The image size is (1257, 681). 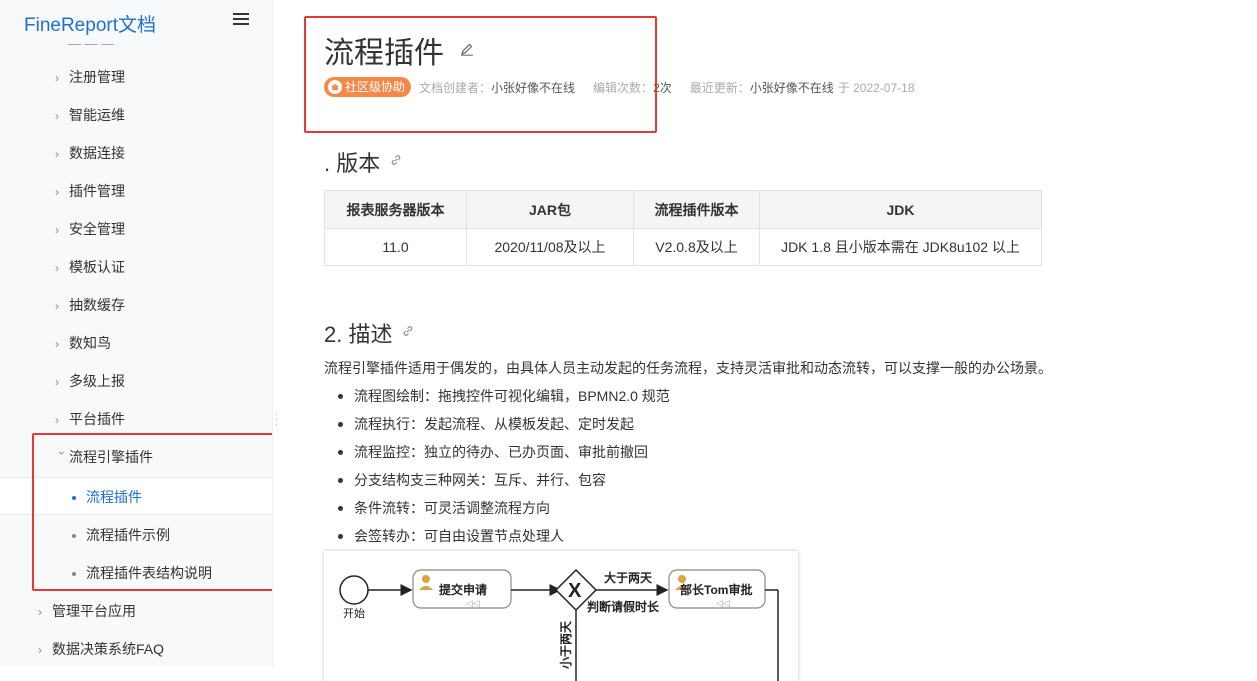 I want to click on highlight-box-title, so click(x=480, y=74).